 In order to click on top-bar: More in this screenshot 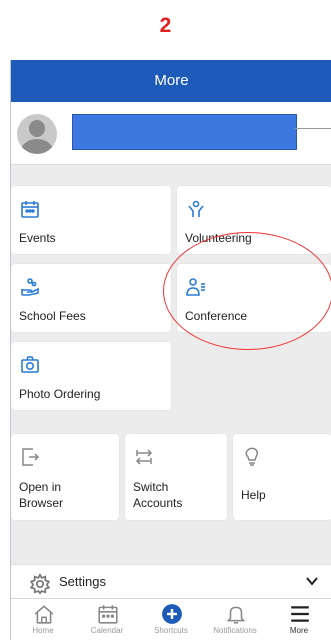, I will do `click(171, 81)`.